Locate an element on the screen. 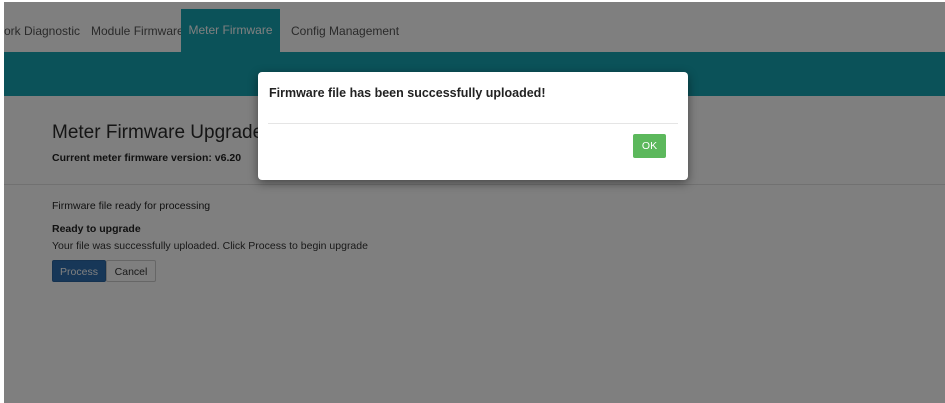  ok-button: OK is located at coordinates (649, 146).